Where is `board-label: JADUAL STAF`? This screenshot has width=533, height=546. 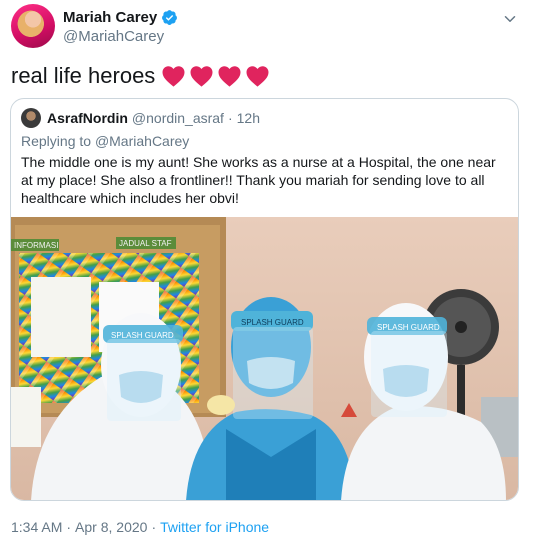
board-label: JADUAL STAF is located at coordinates (145, 243).